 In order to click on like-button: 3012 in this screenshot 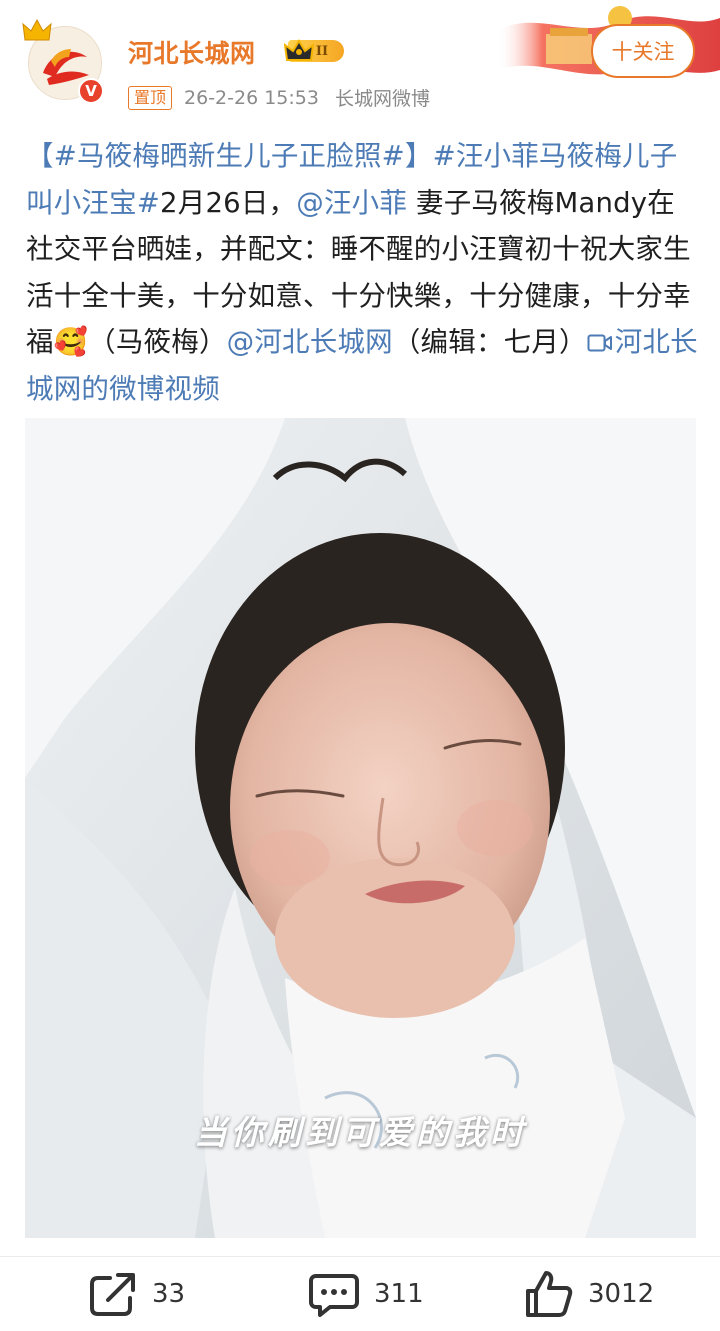, I will do `click(589, 1294)`.